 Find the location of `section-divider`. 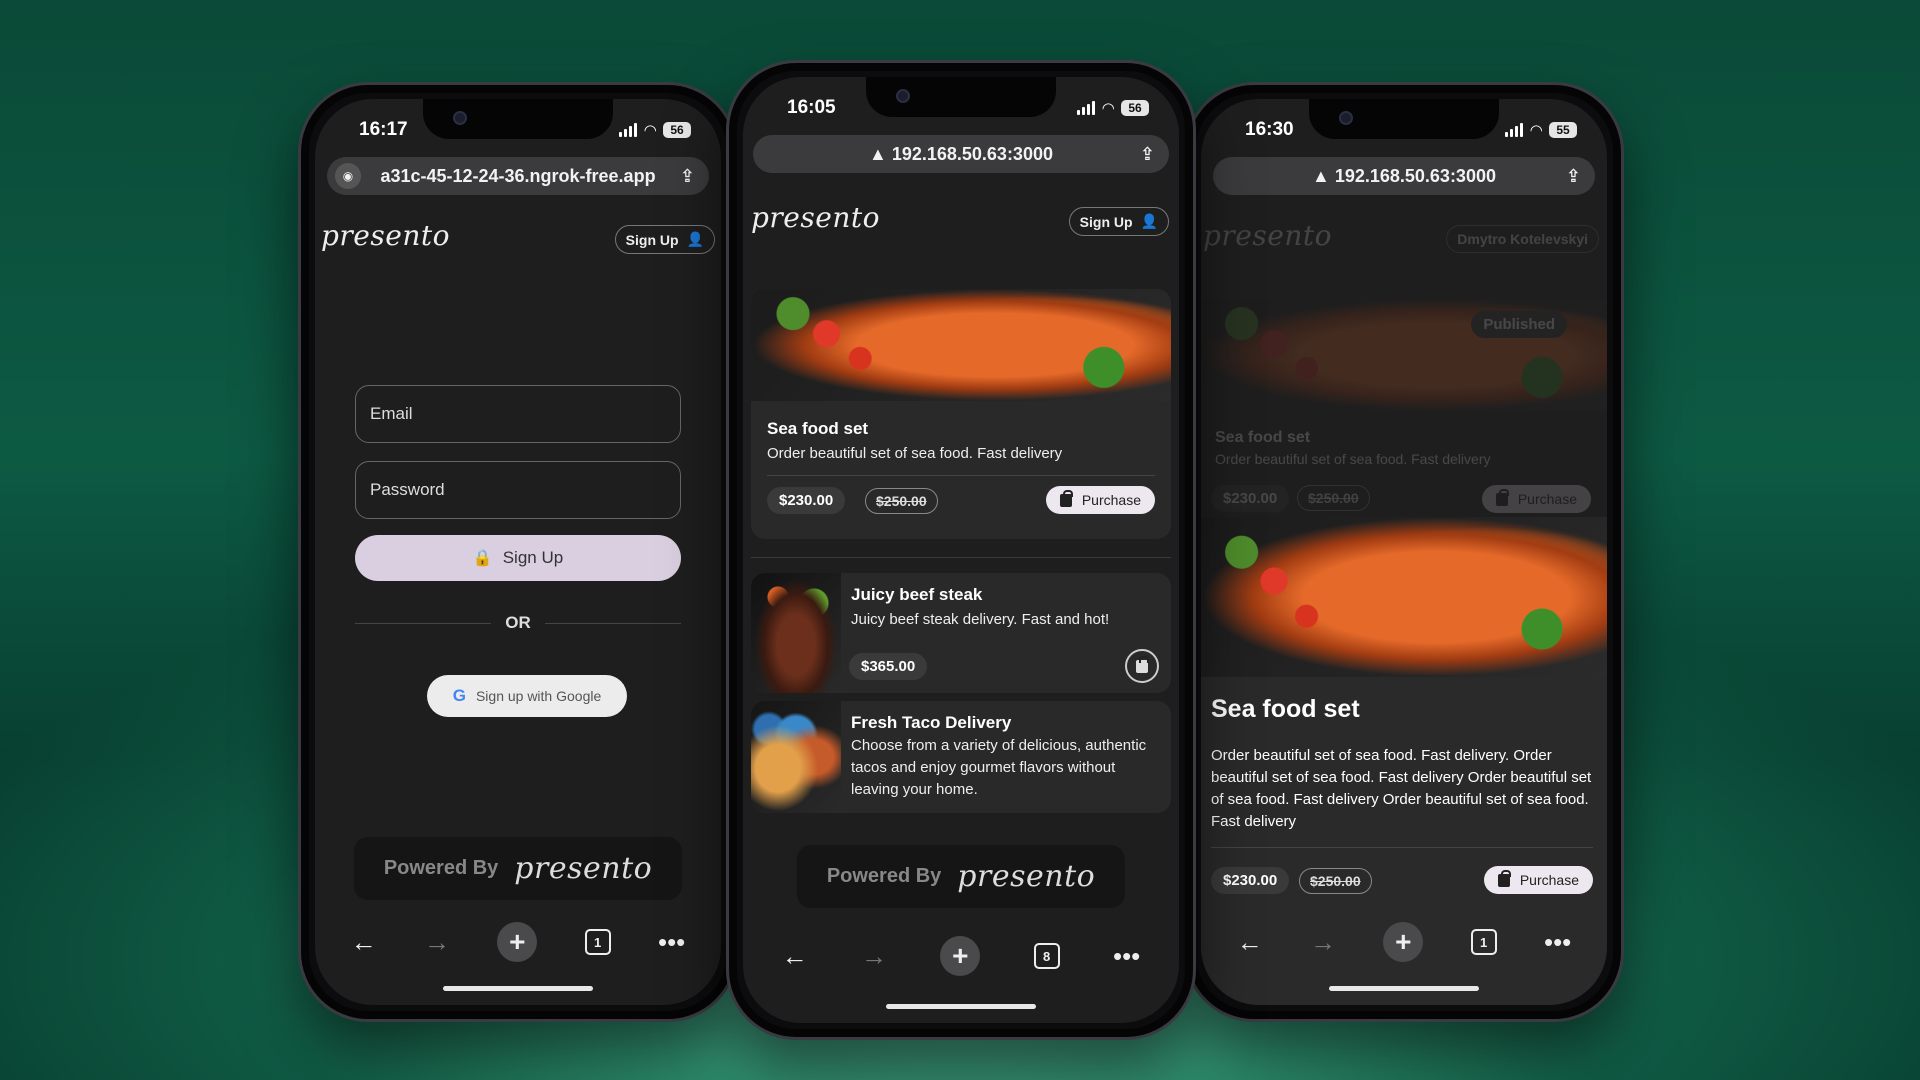

section-divider is located at coordinates (961, 557).